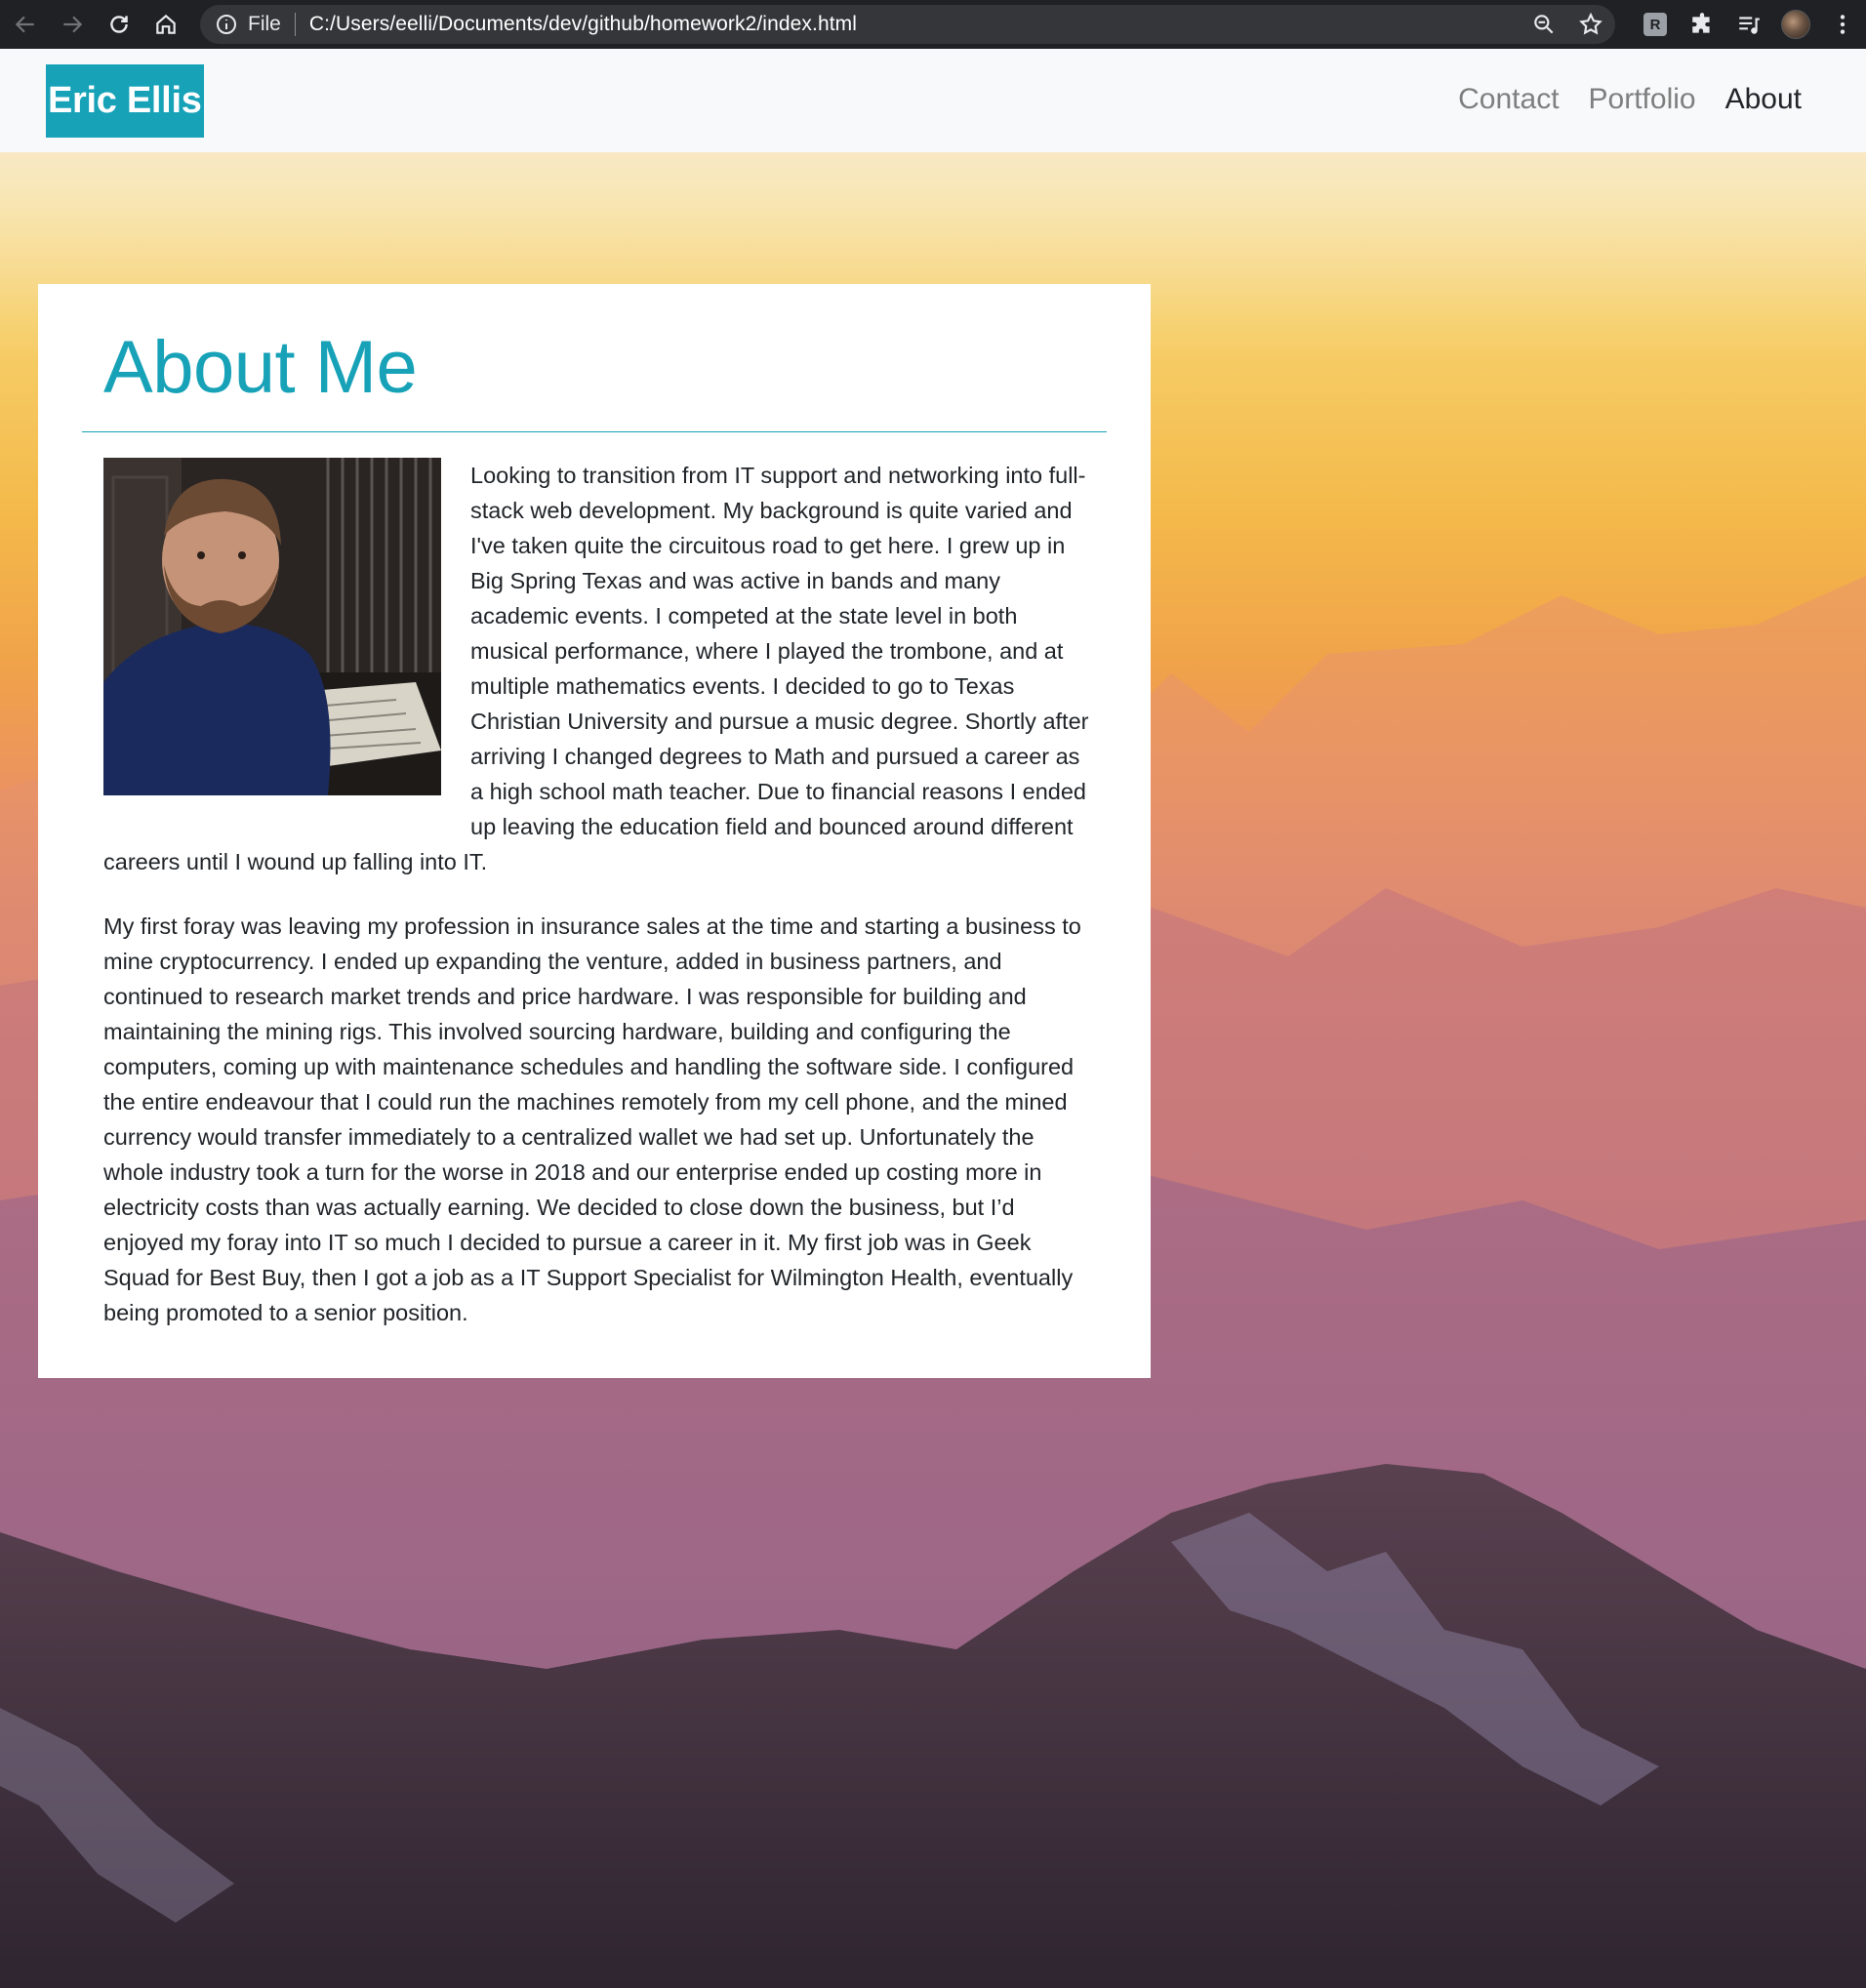  I want to click on heading-divider, so click(594, 431).